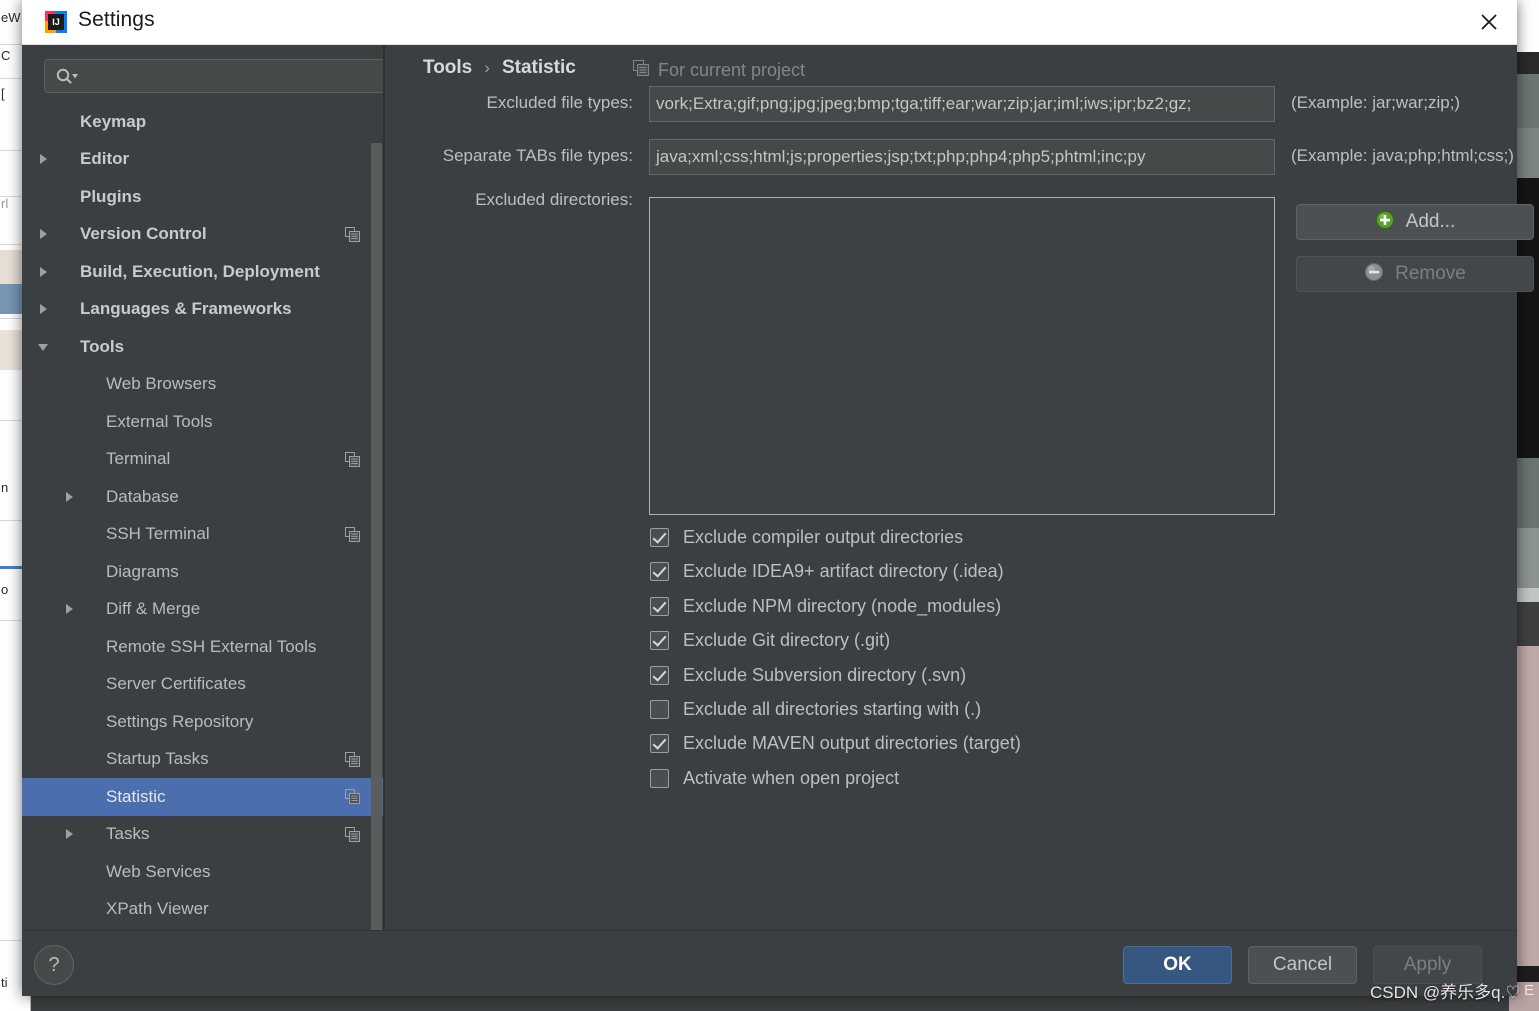 The width and height of the screenshot is (1539, 1011). Describe the element at coordinates (769, 22) in the screenshot. I see `dialog-titlebar: IJ Settings` at that location.